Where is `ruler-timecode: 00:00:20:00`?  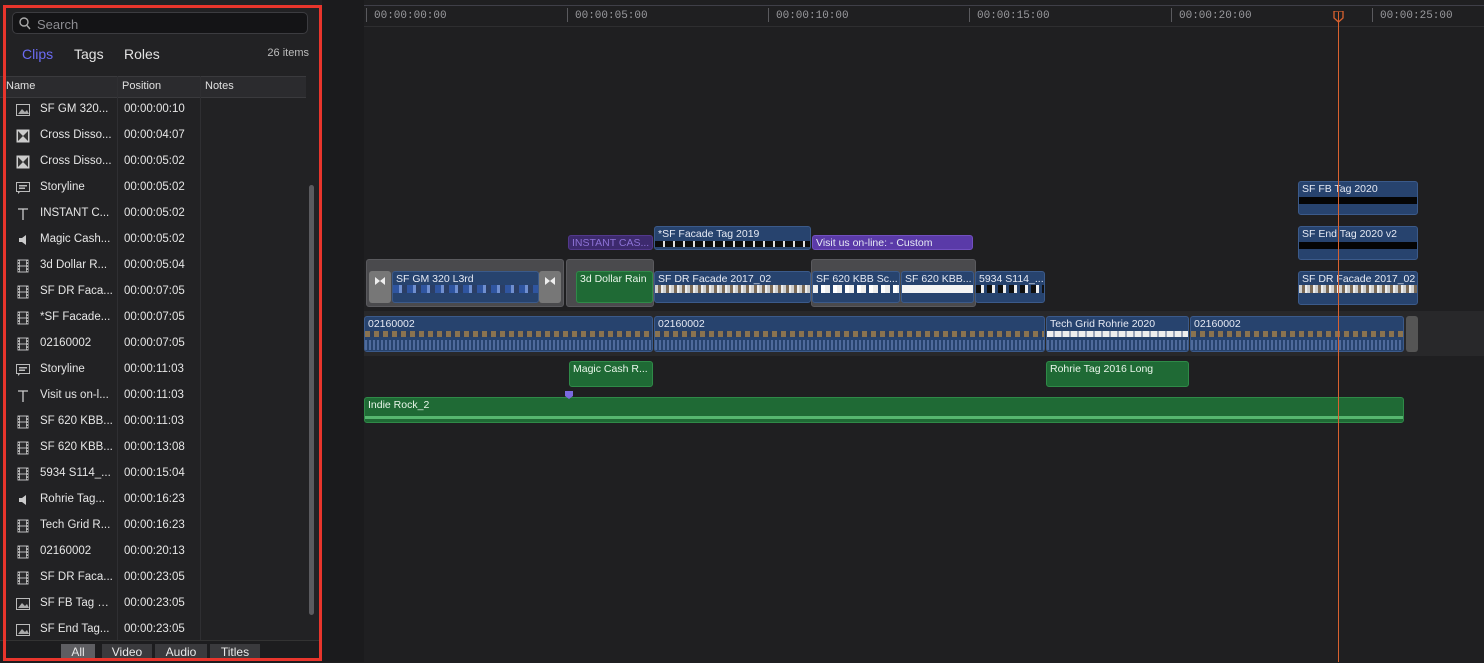 ruler-timecode: 00:00:20:00 is located at coordinates (1215, 16).